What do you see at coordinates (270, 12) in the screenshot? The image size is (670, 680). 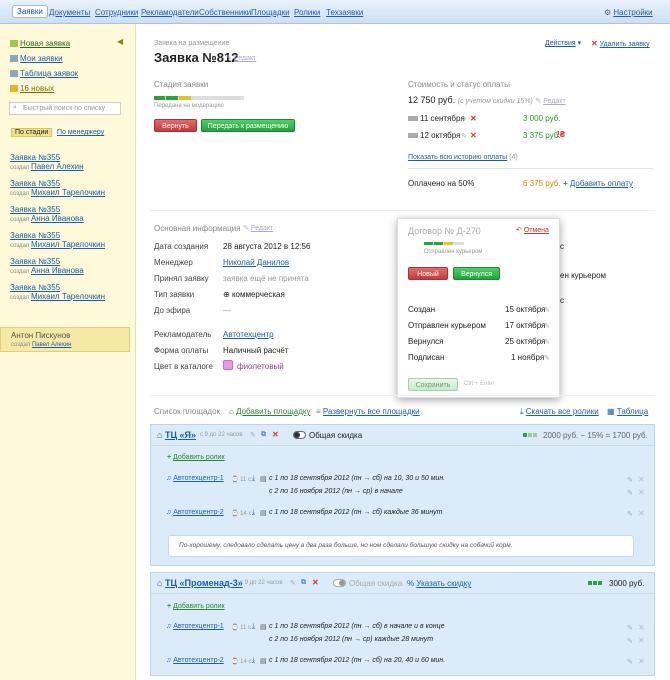 I see `tab-places: Площадки` at bounding box center [270, 12].